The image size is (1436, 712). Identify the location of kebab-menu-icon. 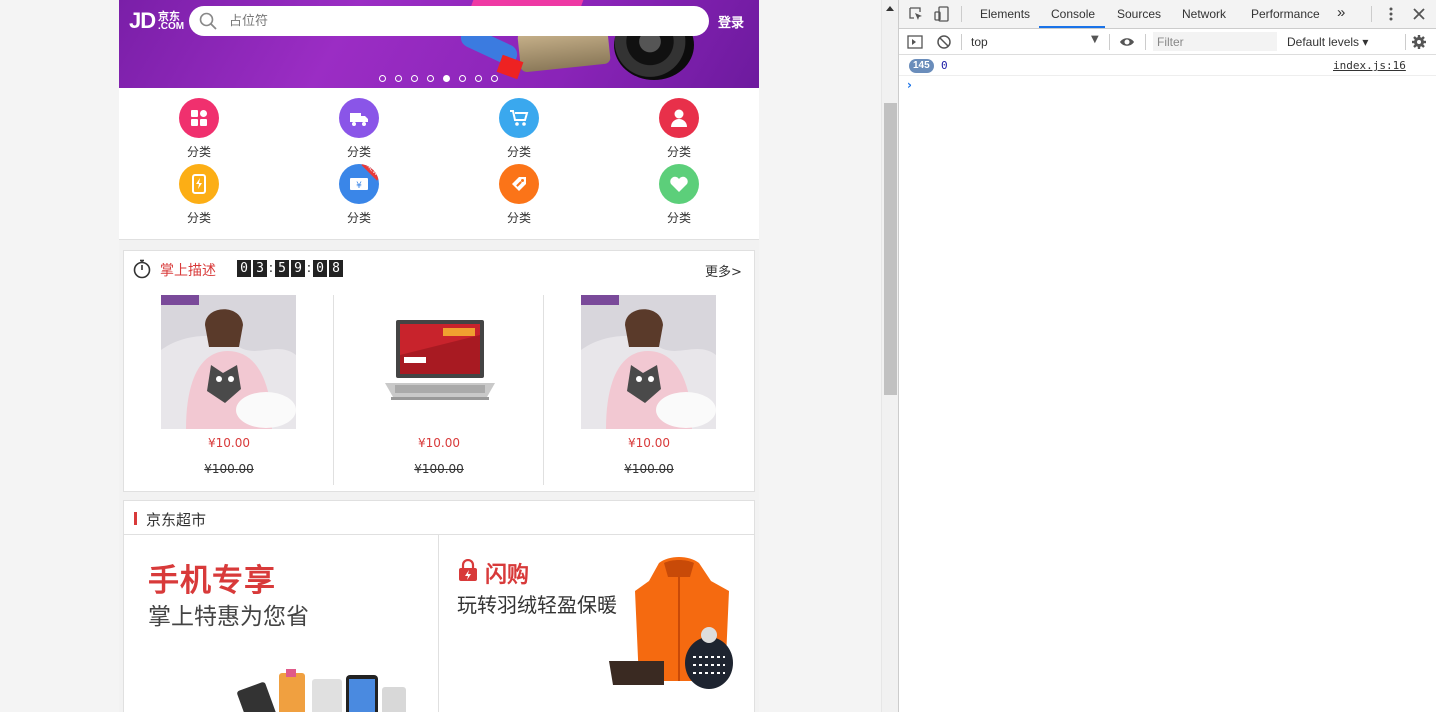
(1391, 14).